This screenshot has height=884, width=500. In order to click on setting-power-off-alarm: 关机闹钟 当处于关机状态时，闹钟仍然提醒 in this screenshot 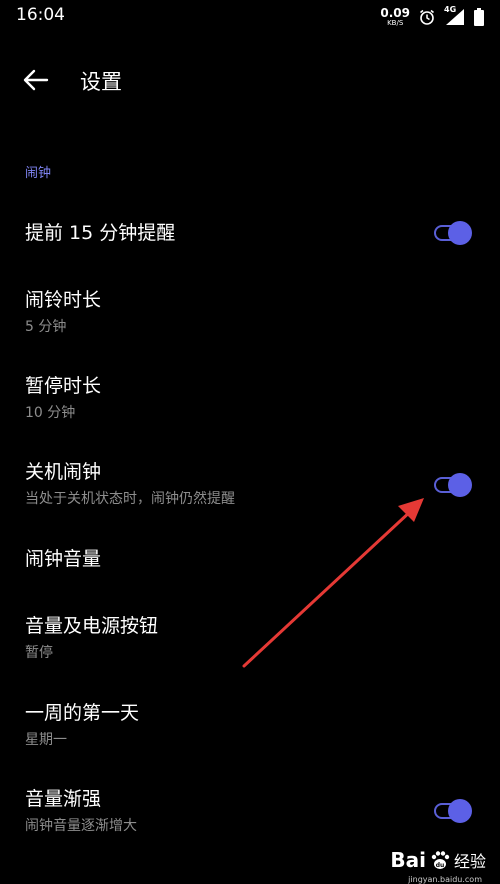, I will do `click(250, 484)`.